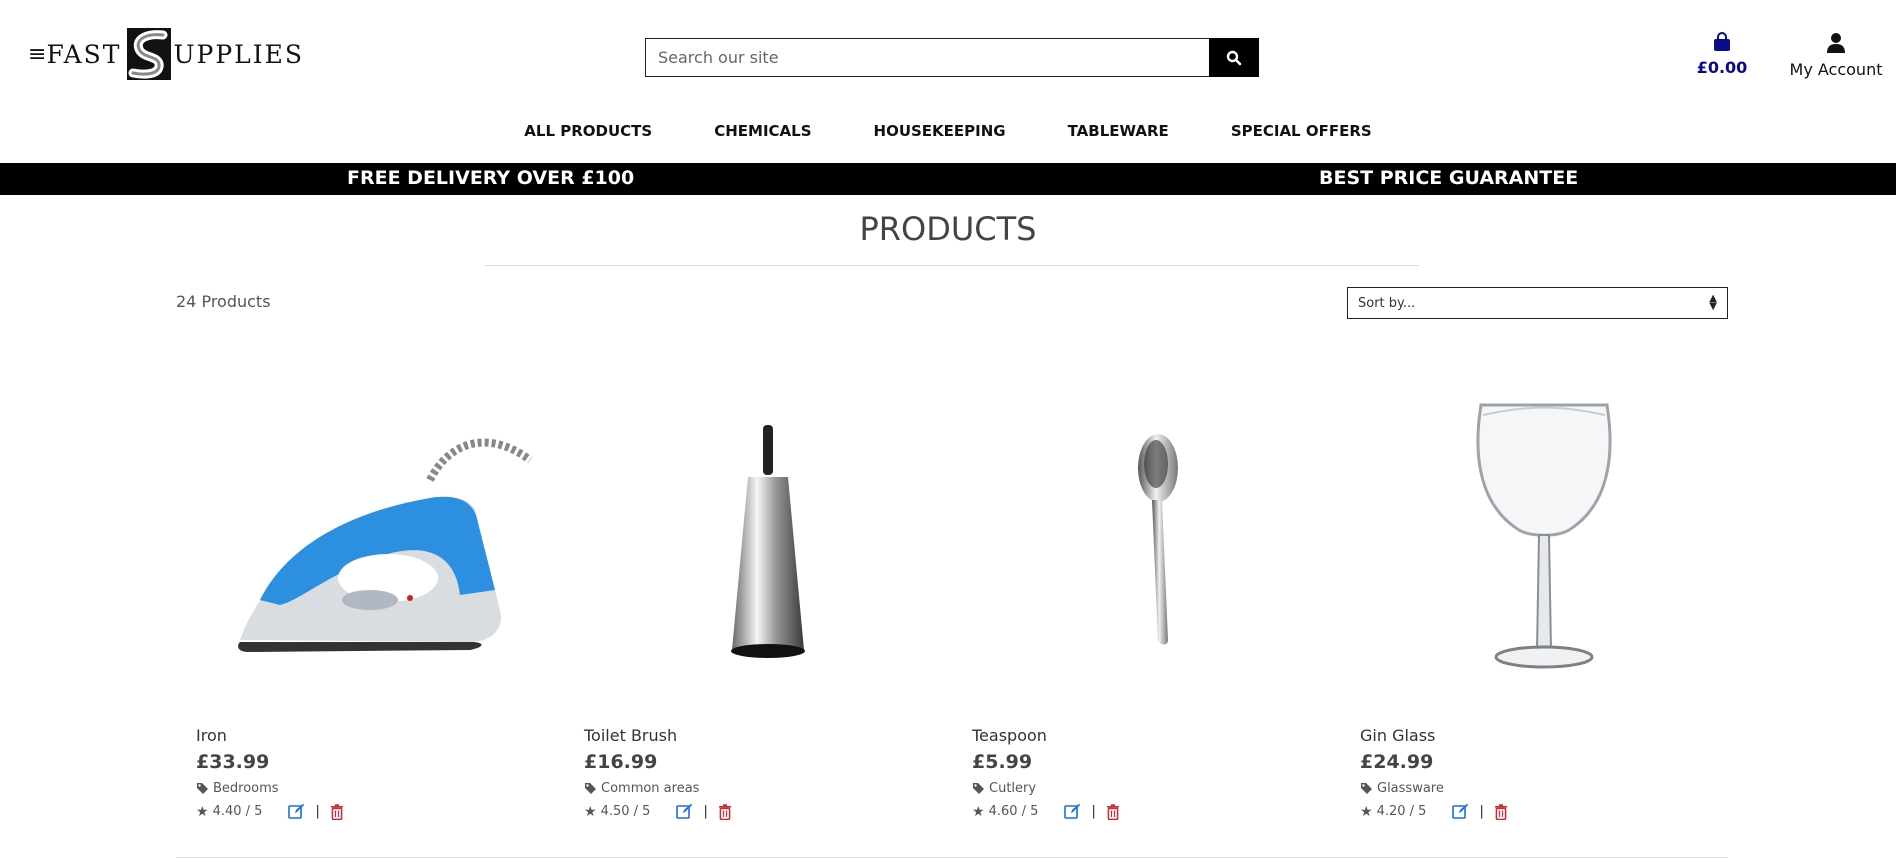  I want to click on product-card: Gin Glass £24.99 Glassware ★ 4.20 / 5 |, so click(1534, 600).